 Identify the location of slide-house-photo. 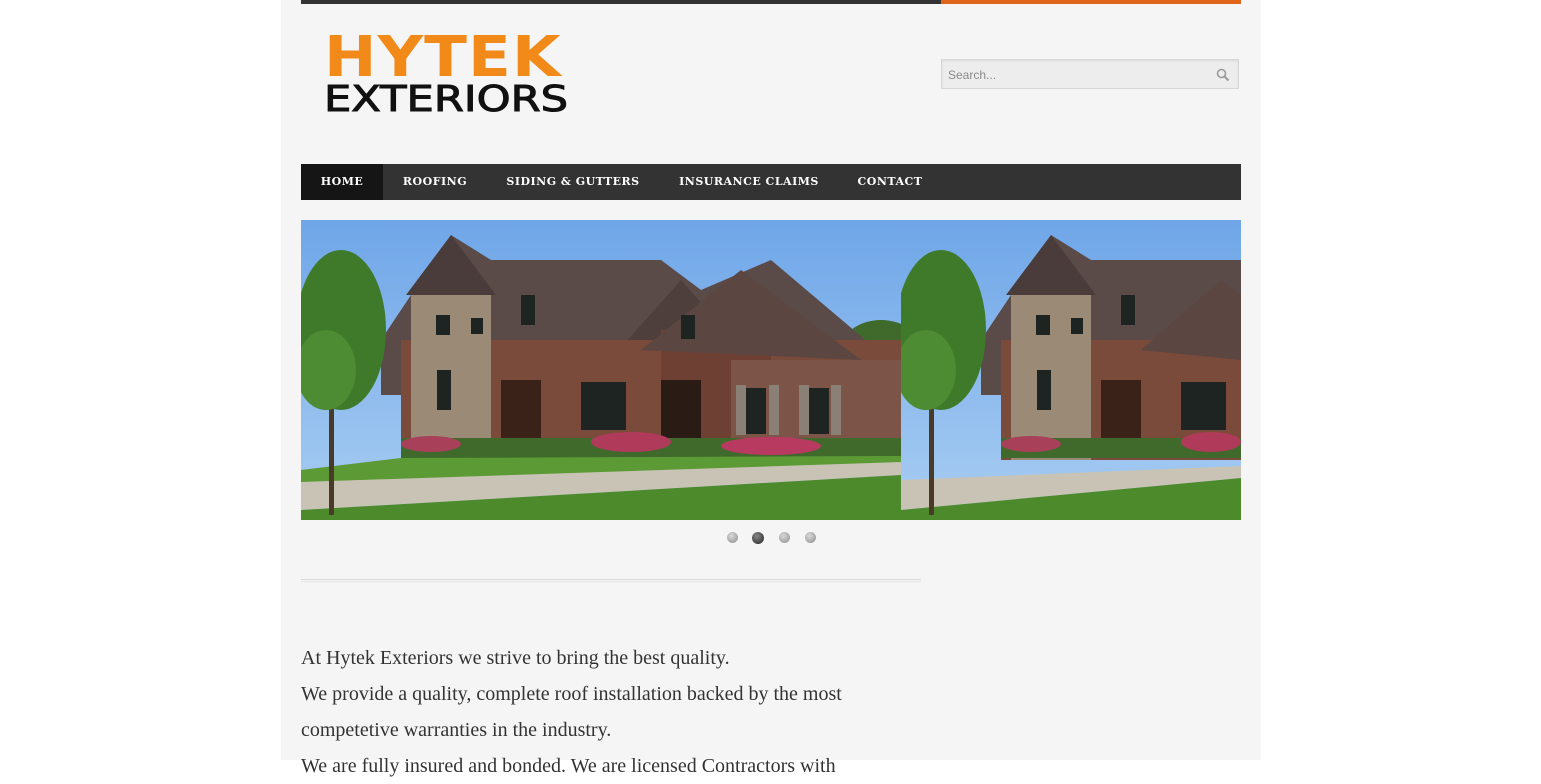
(601, 370).